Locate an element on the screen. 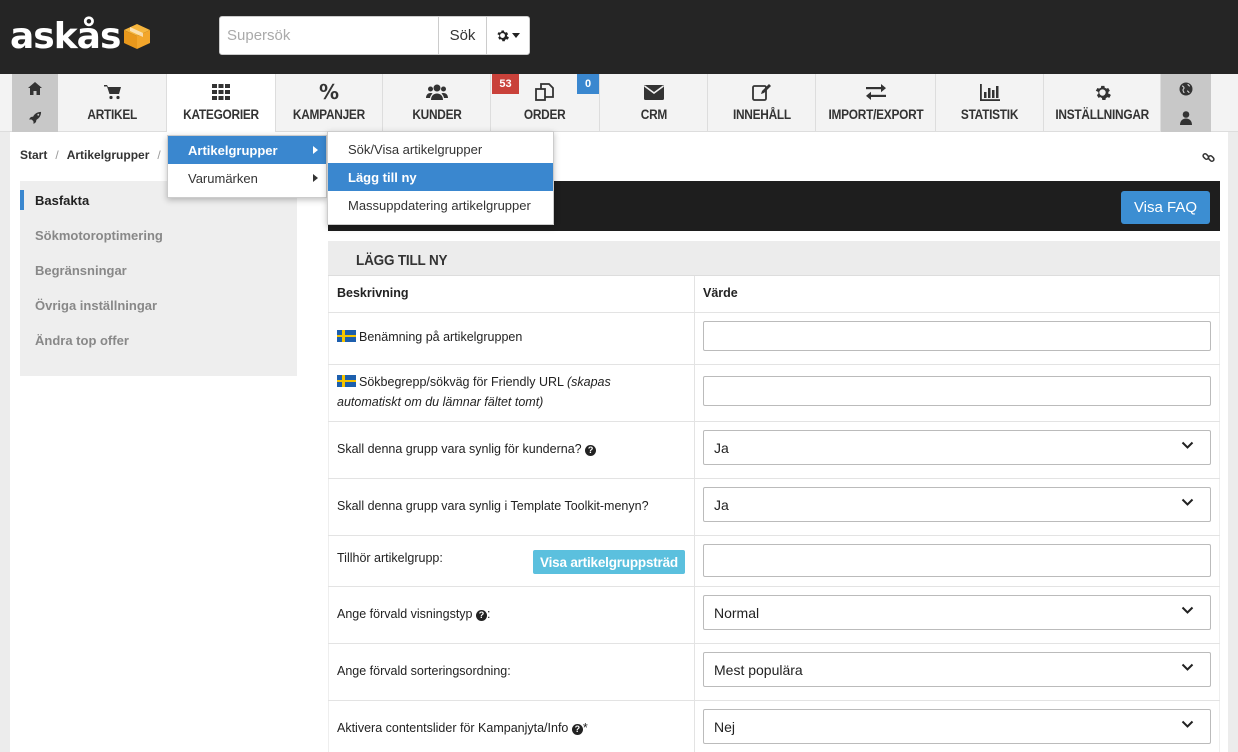  sidebar-active-indicator is located at coordinates (22, 200).